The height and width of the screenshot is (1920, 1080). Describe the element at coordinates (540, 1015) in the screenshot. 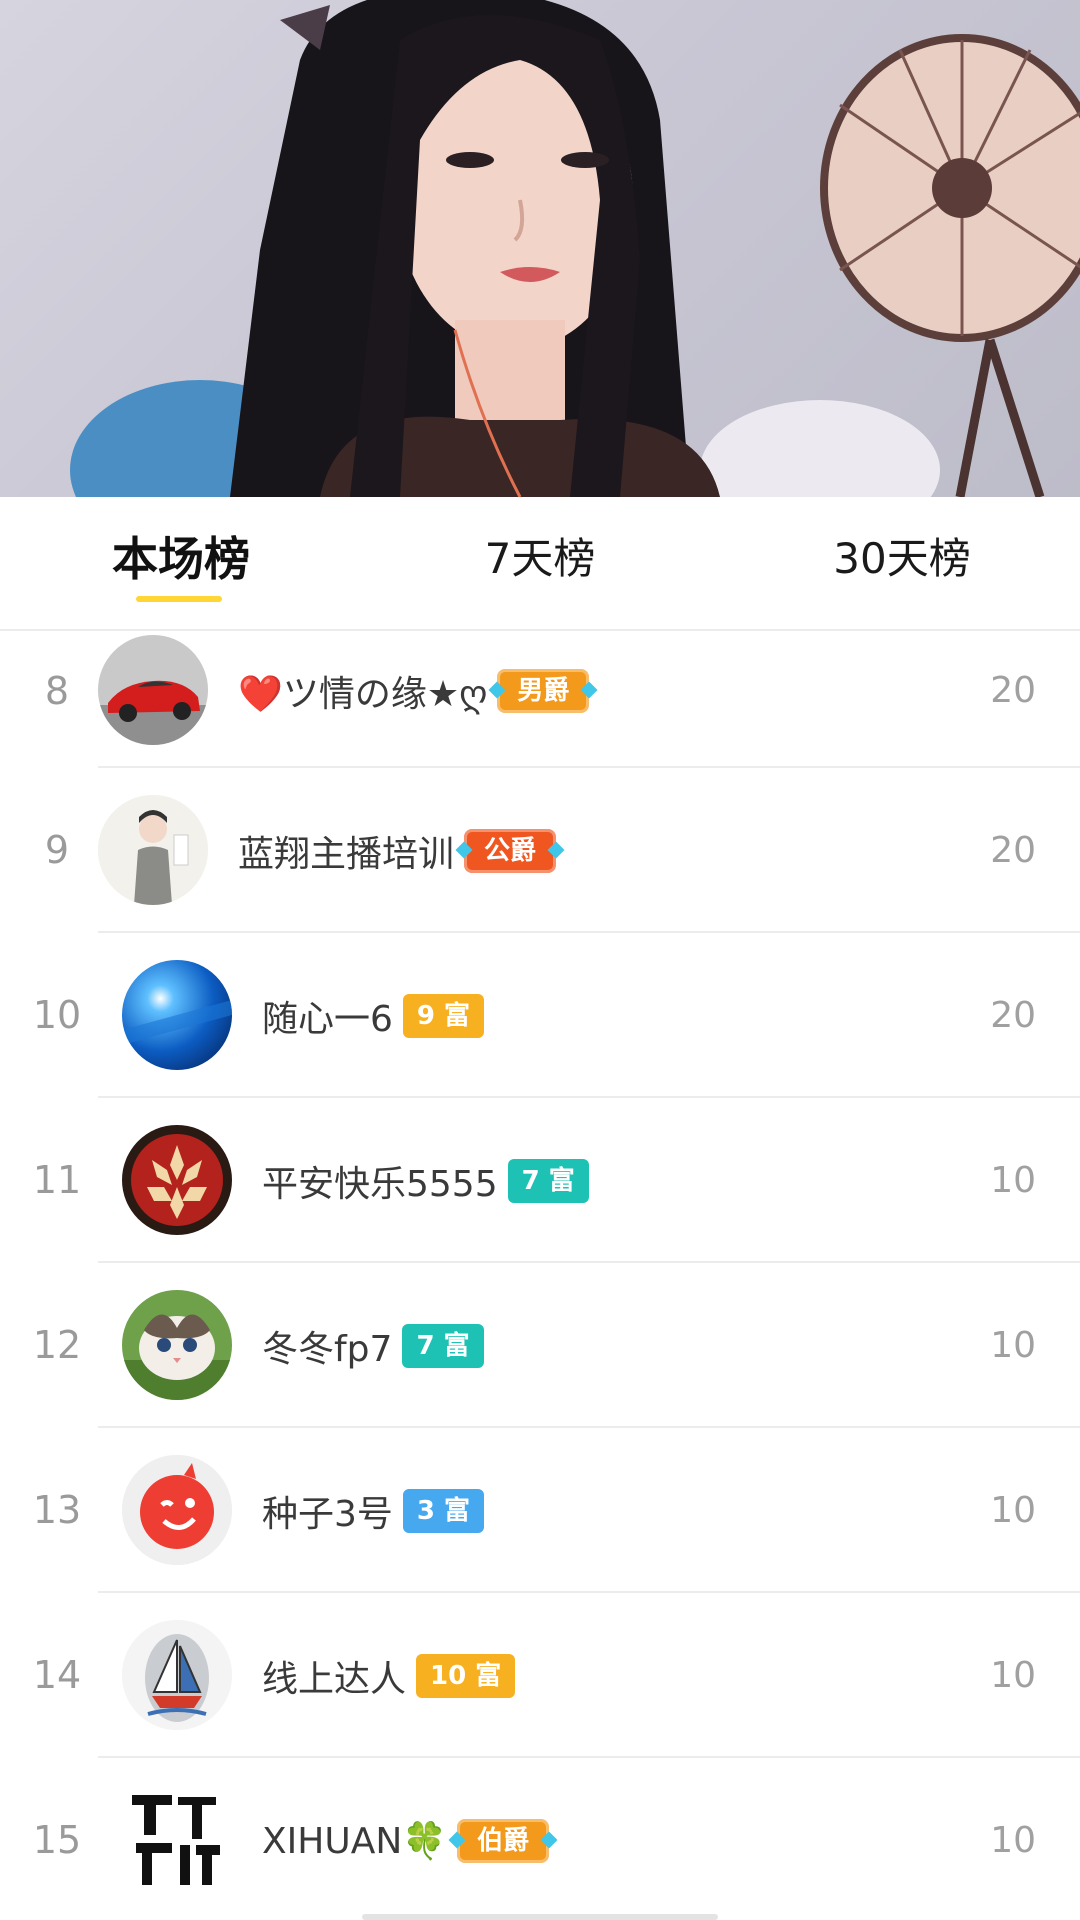

I see `list-item: 10 随心一6 9 富 20` at that location.